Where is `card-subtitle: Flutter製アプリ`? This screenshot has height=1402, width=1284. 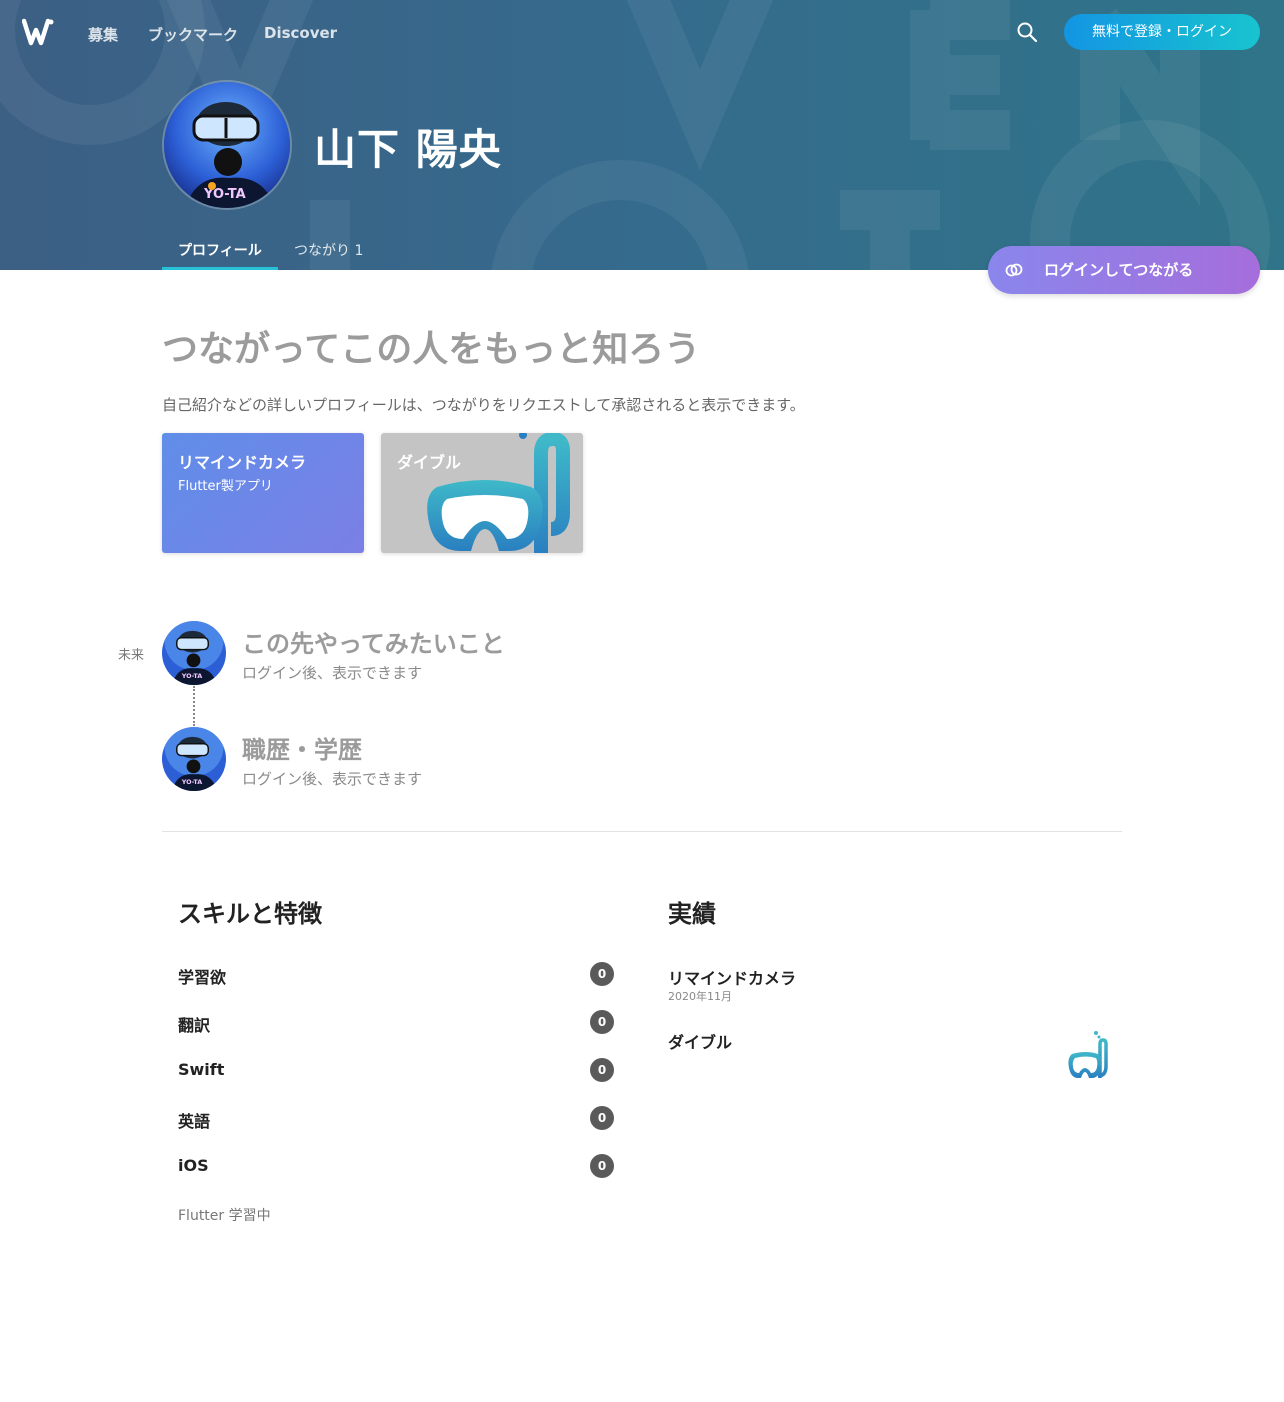 card-subtitle: Flutter製アプリ is located at coordinates (225, 486).